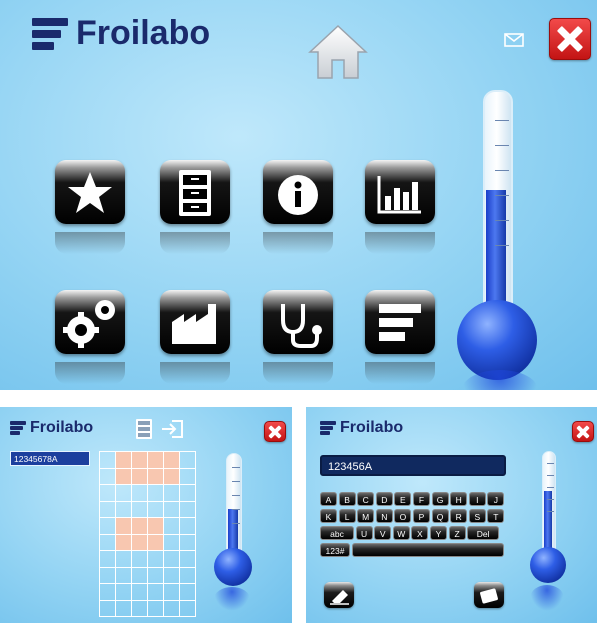  What do you see at coordinates (483, 533) in the screenshot?
I see `key-del: Del` at bounding box center [483, 533].